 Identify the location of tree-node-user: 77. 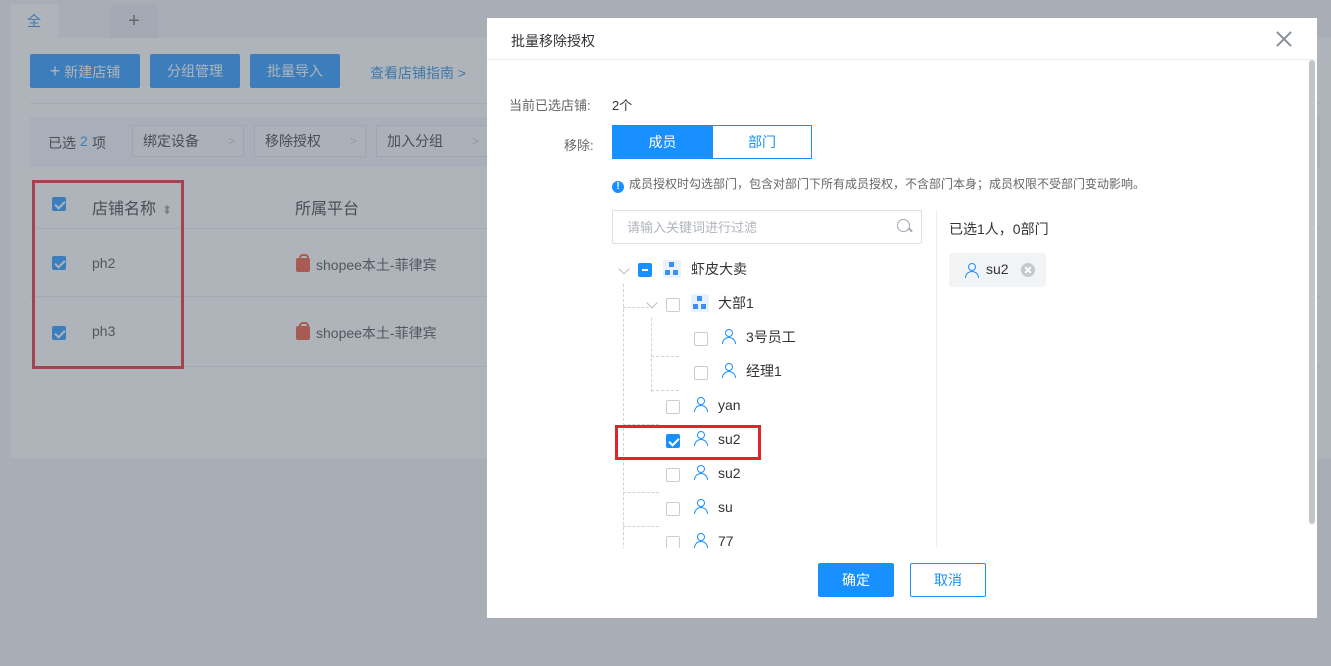
(726, 537).